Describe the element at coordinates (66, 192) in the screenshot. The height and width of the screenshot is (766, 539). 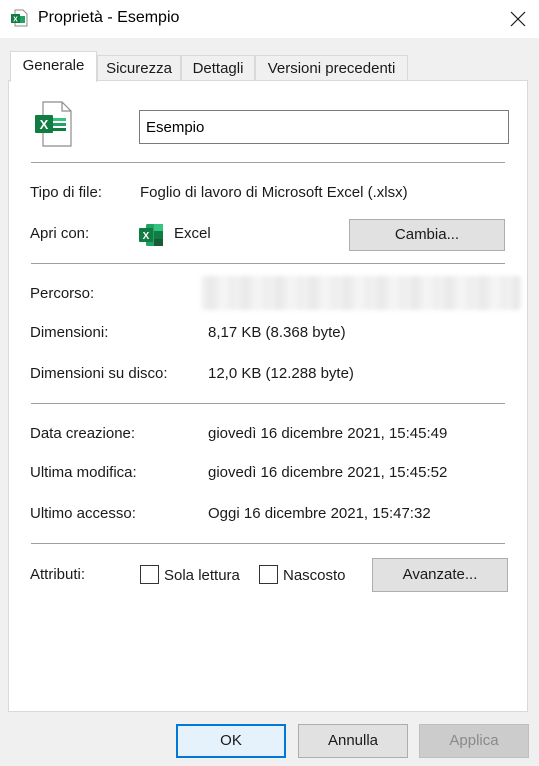
I see `file-type-label: Tipo di file:` at that location.